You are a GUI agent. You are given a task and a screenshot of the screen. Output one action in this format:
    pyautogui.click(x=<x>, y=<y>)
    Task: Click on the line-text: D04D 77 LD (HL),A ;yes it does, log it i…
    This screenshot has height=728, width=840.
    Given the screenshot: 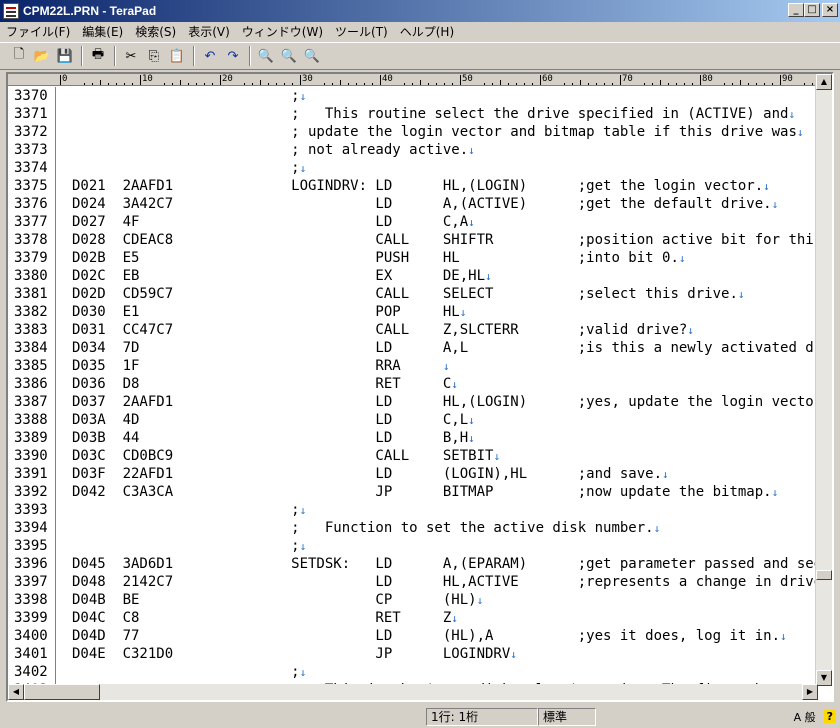 What is the action you would take?
    pyautogui.click(x=429, y=636)
    